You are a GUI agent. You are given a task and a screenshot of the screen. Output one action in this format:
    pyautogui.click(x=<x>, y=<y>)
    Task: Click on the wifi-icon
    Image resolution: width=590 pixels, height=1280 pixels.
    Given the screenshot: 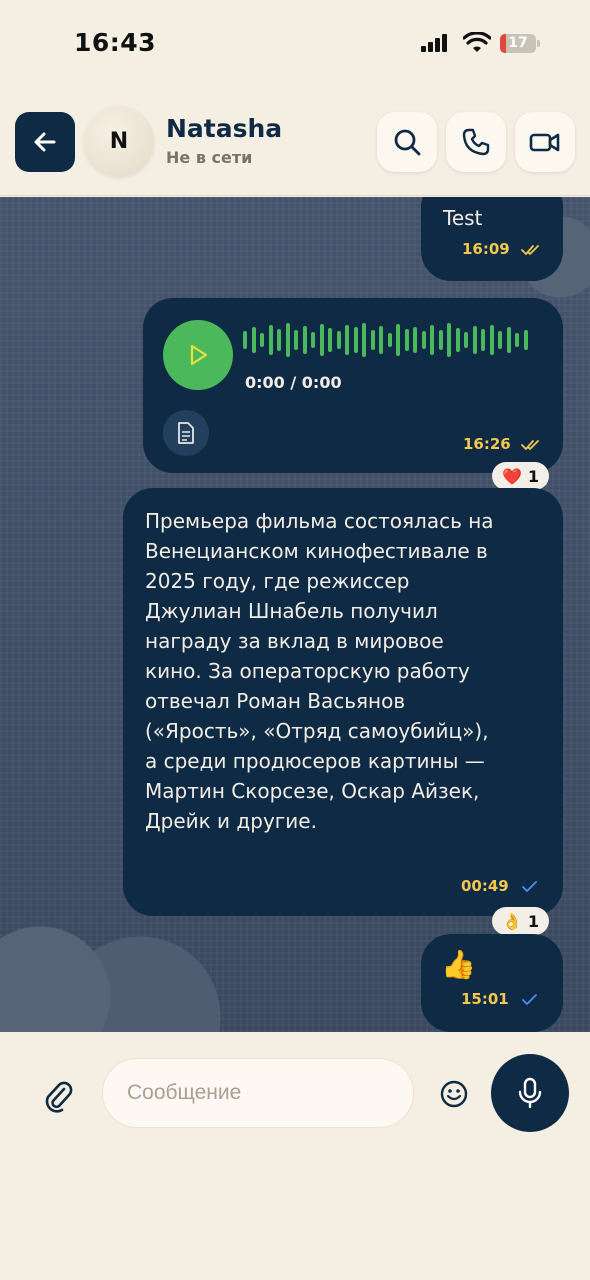 What is the action you would take?
    pyautogui.click(x=477, y=42)
    